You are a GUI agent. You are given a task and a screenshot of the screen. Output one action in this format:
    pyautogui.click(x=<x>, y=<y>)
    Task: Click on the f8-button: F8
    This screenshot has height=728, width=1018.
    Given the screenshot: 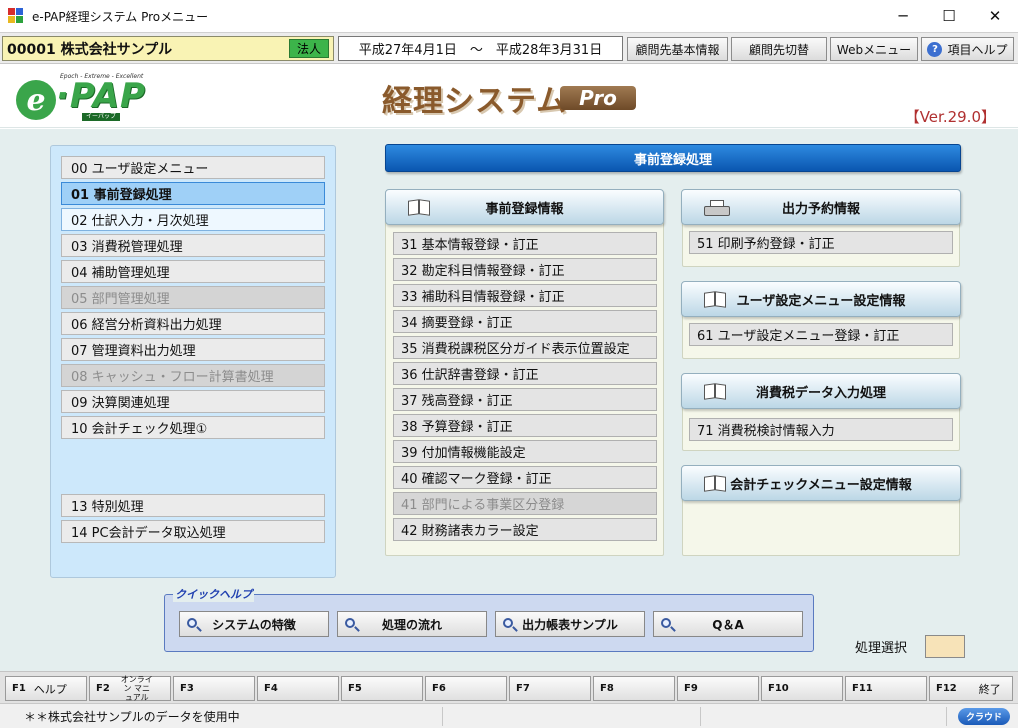 What is the action you would take?
    pyautogui.click(x=634, y=688)
    